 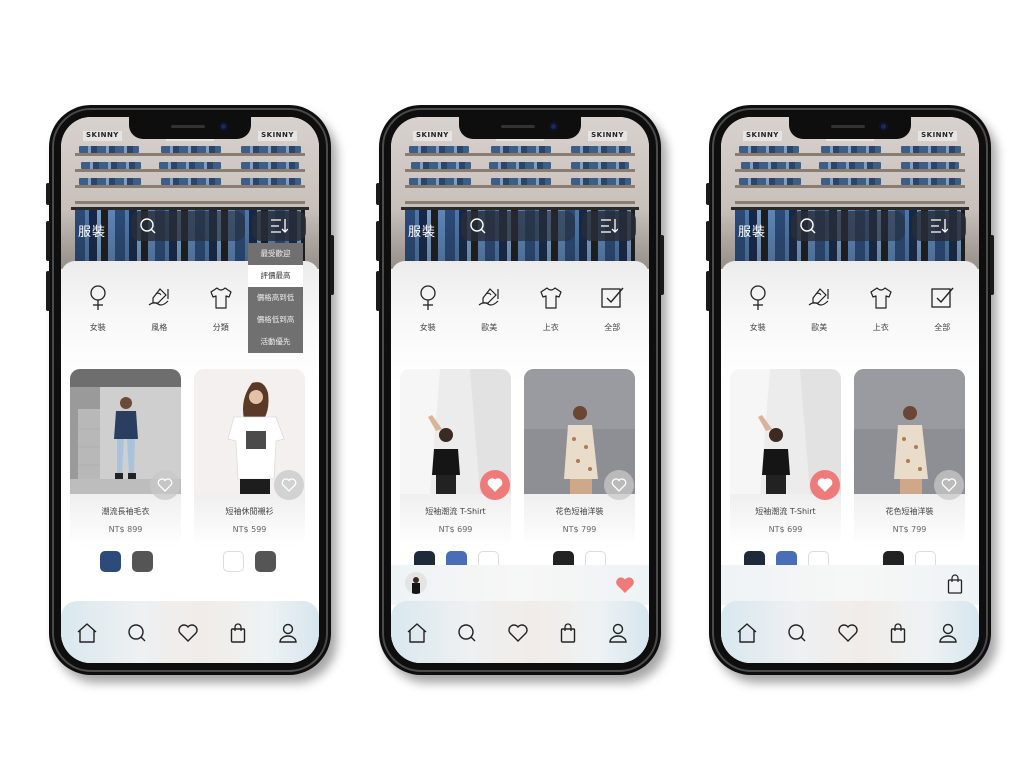 What do you see at coordinates (275, 320) in the screenshot?
I see `sort-option: 價格低到高` at bounding box center [275, 320].